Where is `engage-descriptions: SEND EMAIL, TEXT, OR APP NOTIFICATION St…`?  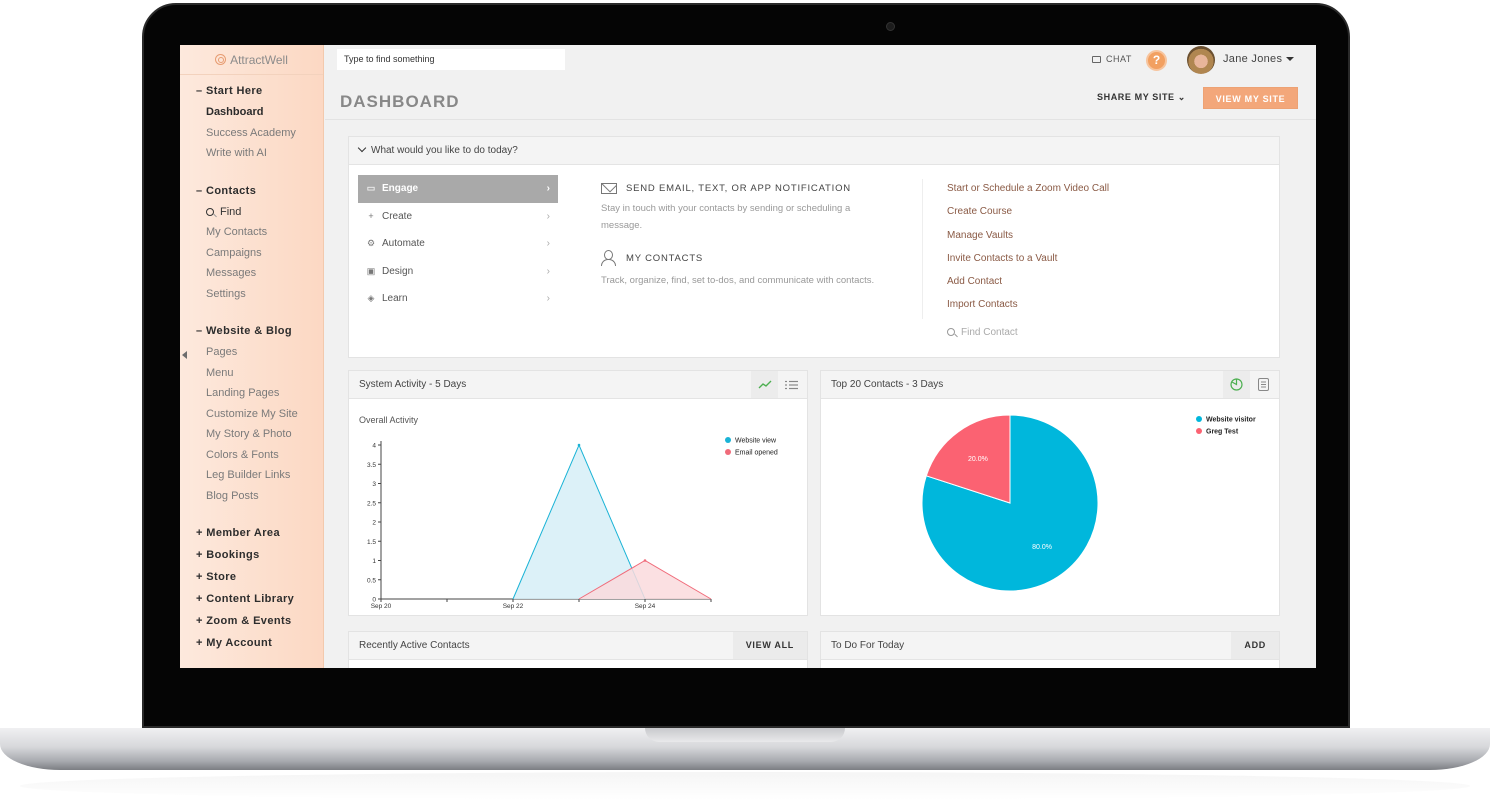
engage-descriptions: SEND EMAIL, TEXT, OR APP NOTIFICATION St… is located at coordinates (751, 236).